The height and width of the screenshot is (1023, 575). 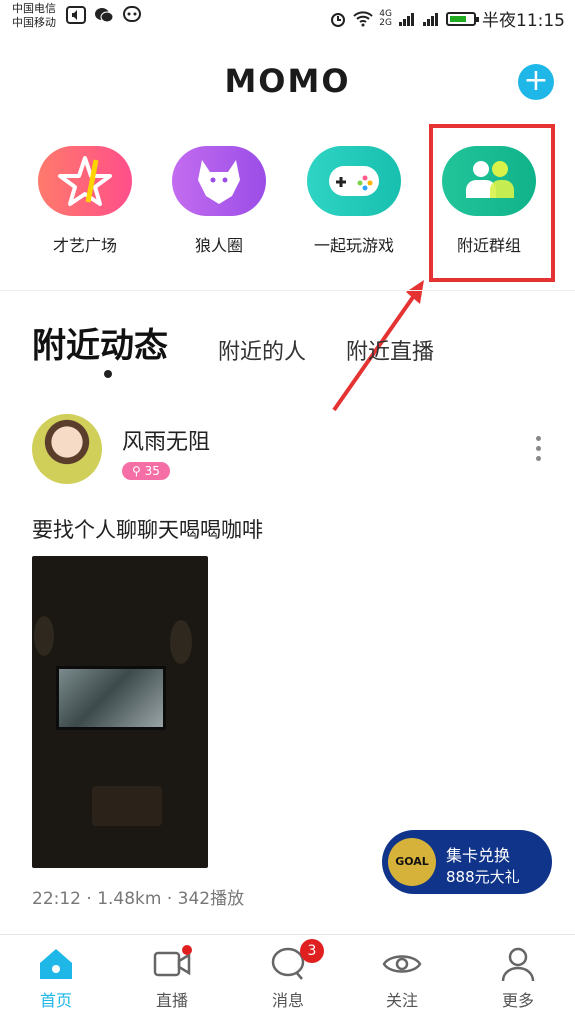 I want to click on signal-icon, so click(x=406, y=19).